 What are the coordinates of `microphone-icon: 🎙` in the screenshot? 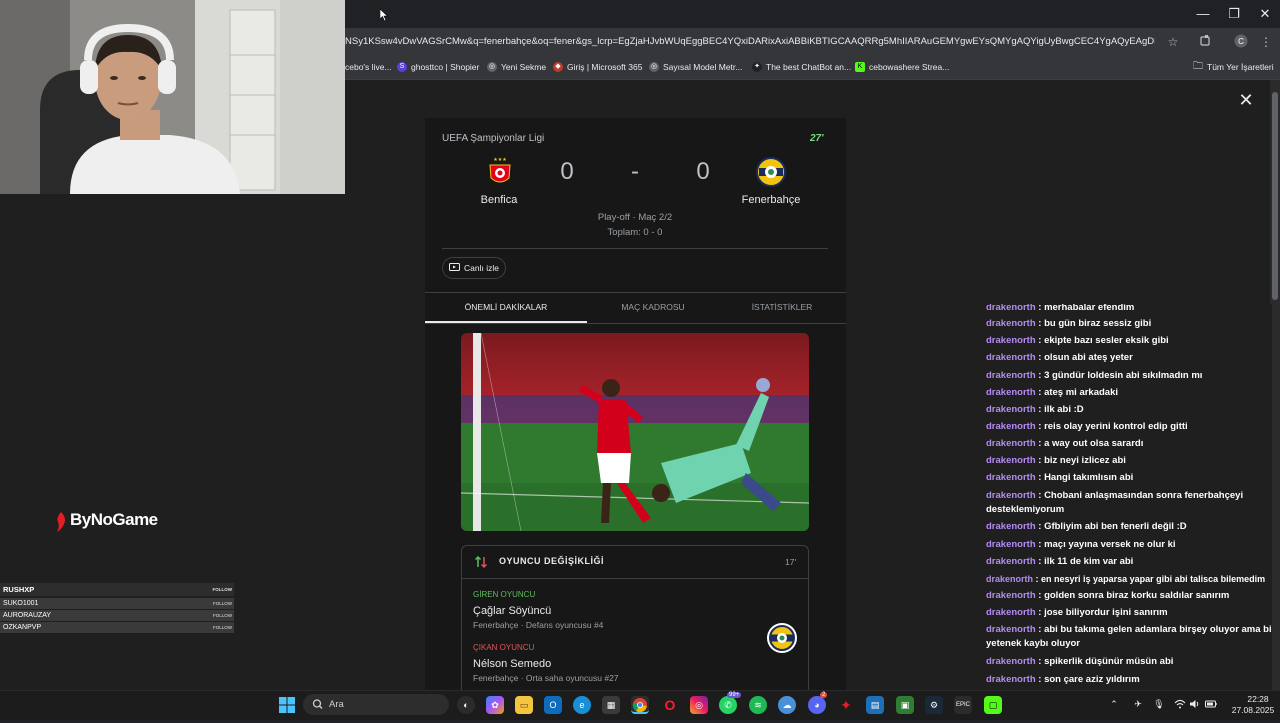 It's located at (1159, 704).